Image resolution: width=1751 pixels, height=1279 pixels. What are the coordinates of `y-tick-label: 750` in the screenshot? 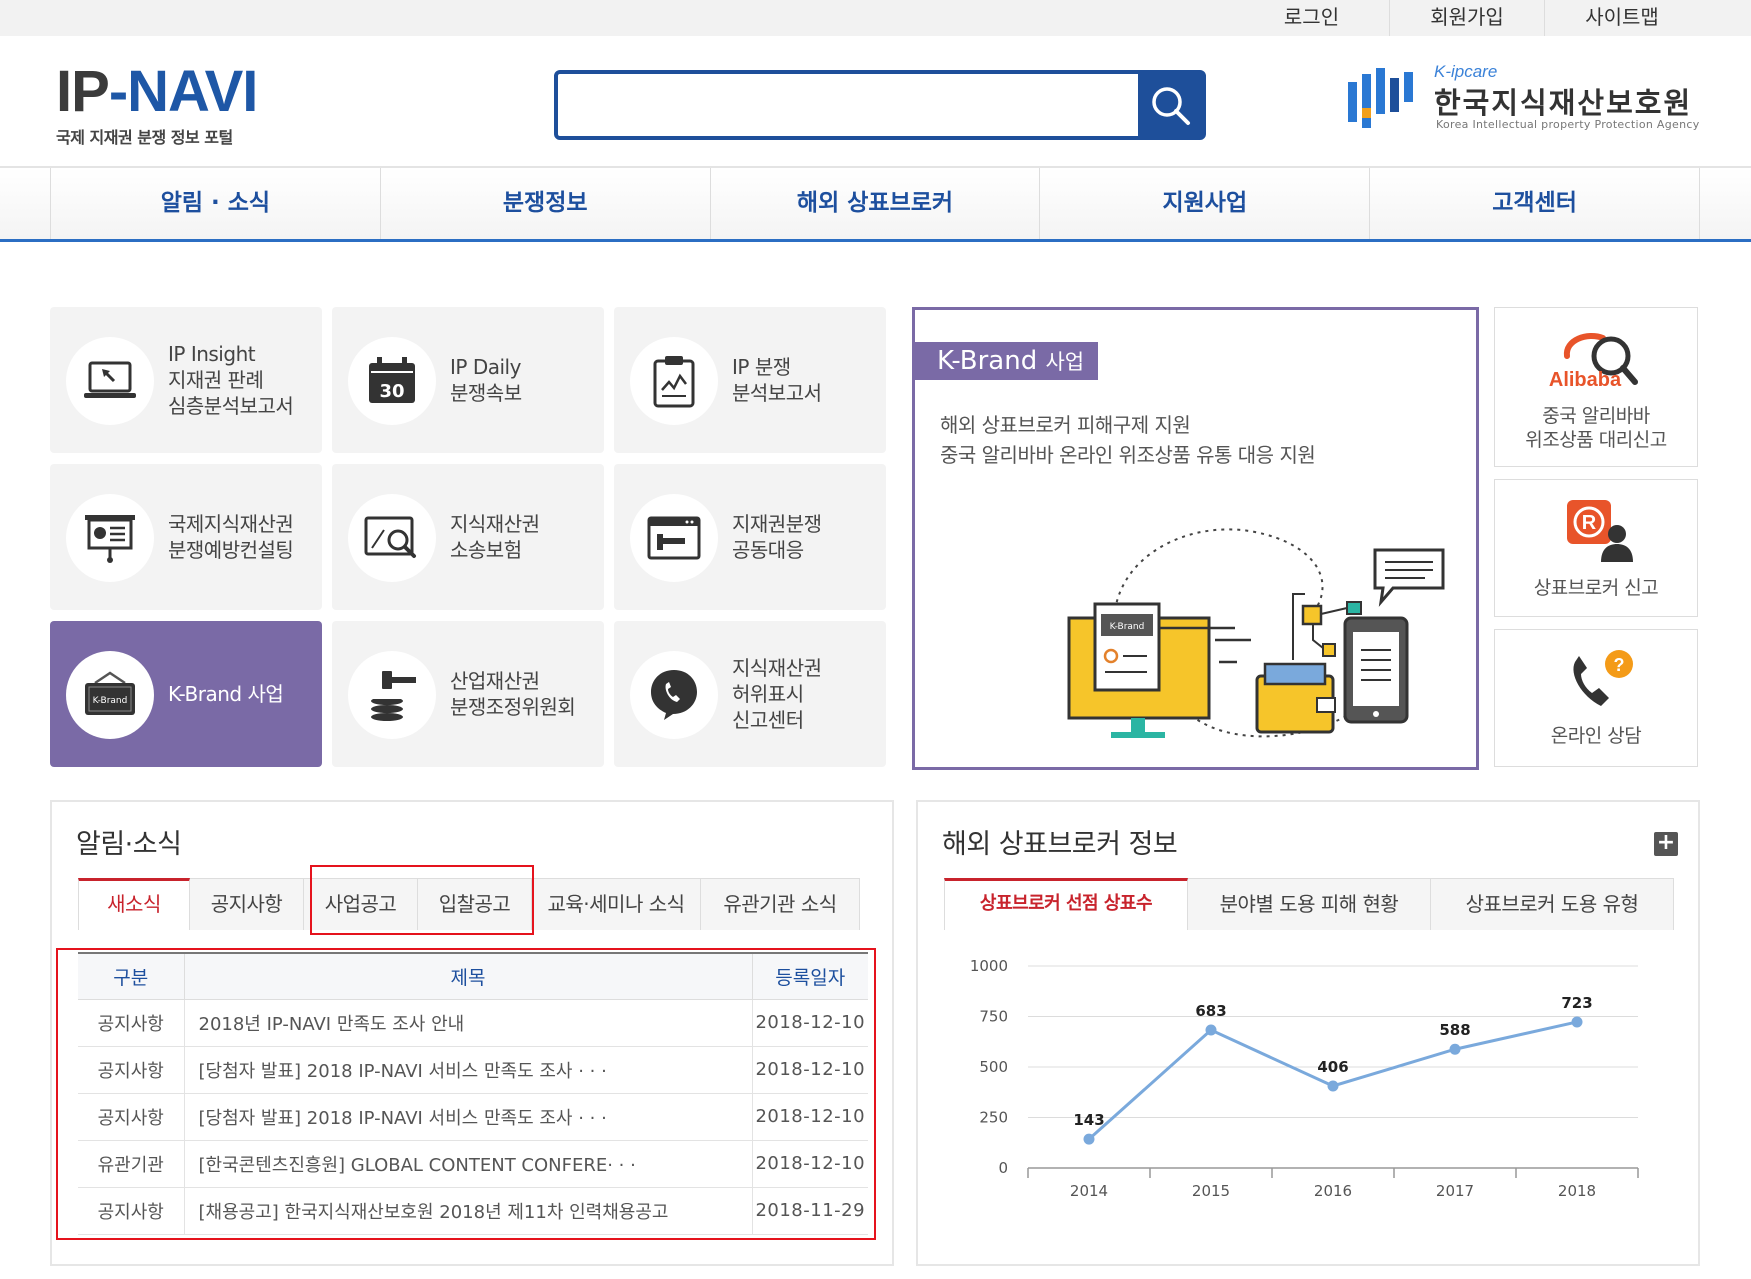 It's located at (993, 1017).